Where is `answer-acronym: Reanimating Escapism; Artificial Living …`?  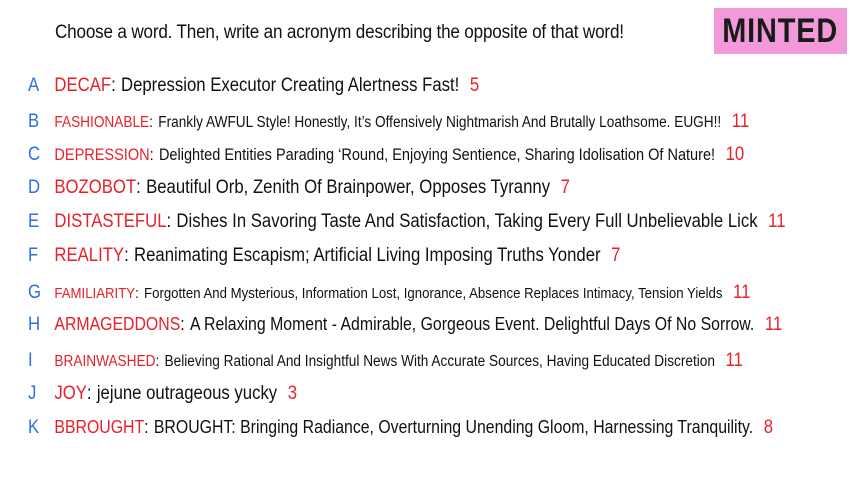
answer-acronym: Reanimating Escapism; Artificial Living … is located at coordinates (367, 255).